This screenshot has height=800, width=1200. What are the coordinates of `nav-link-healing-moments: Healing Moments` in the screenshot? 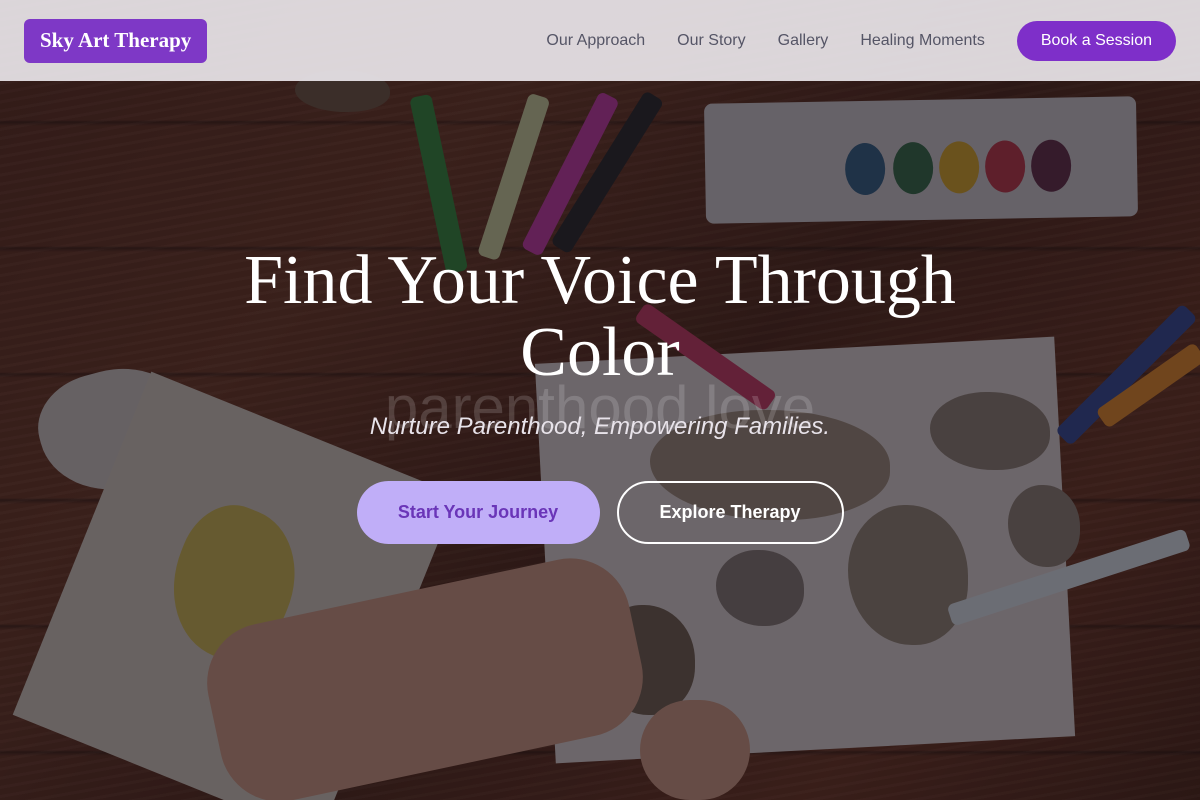 It's located at (922, 41).